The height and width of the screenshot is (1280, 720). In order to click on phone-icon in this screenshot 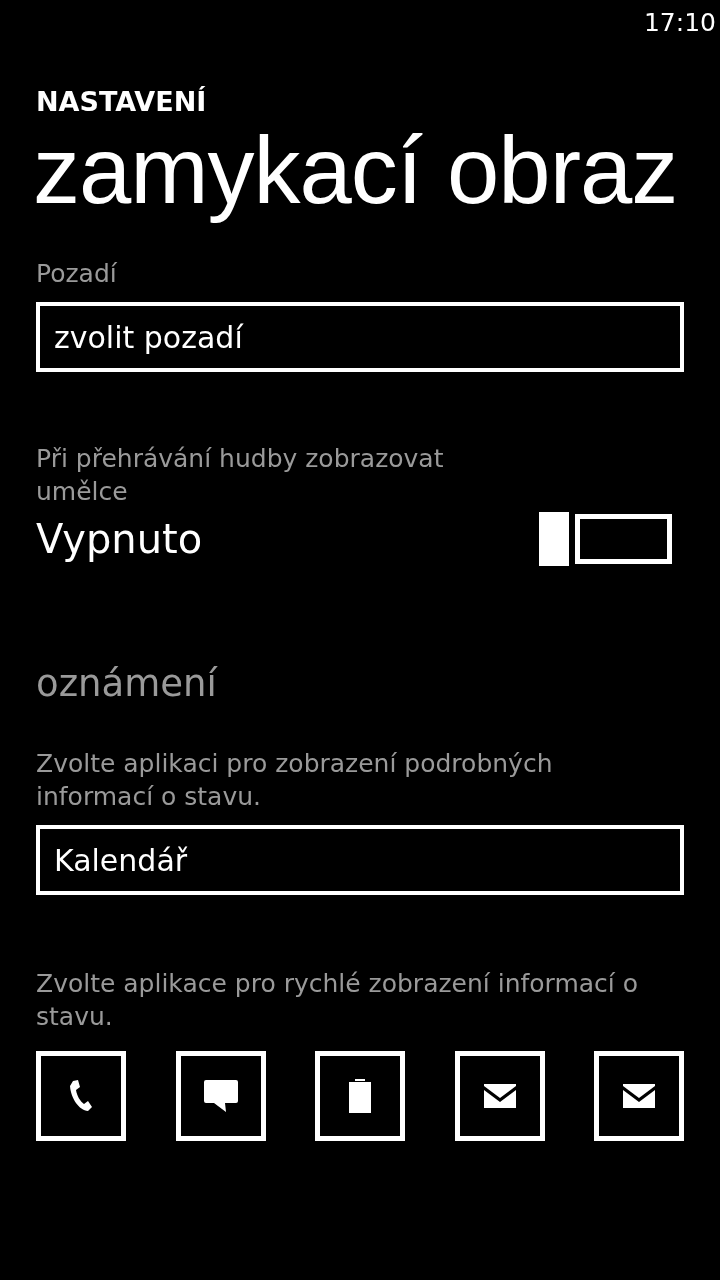, I will do `click(81, 1096)`.